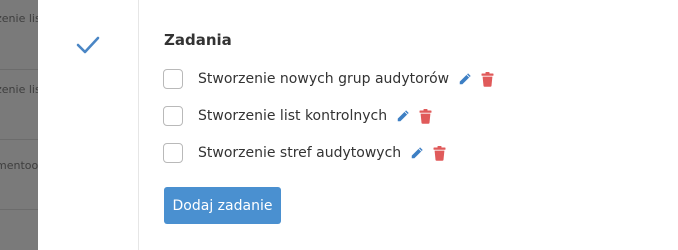  Describe the element at coordinates (138, 125) in the screenshot. I see `column-divider` at that location.